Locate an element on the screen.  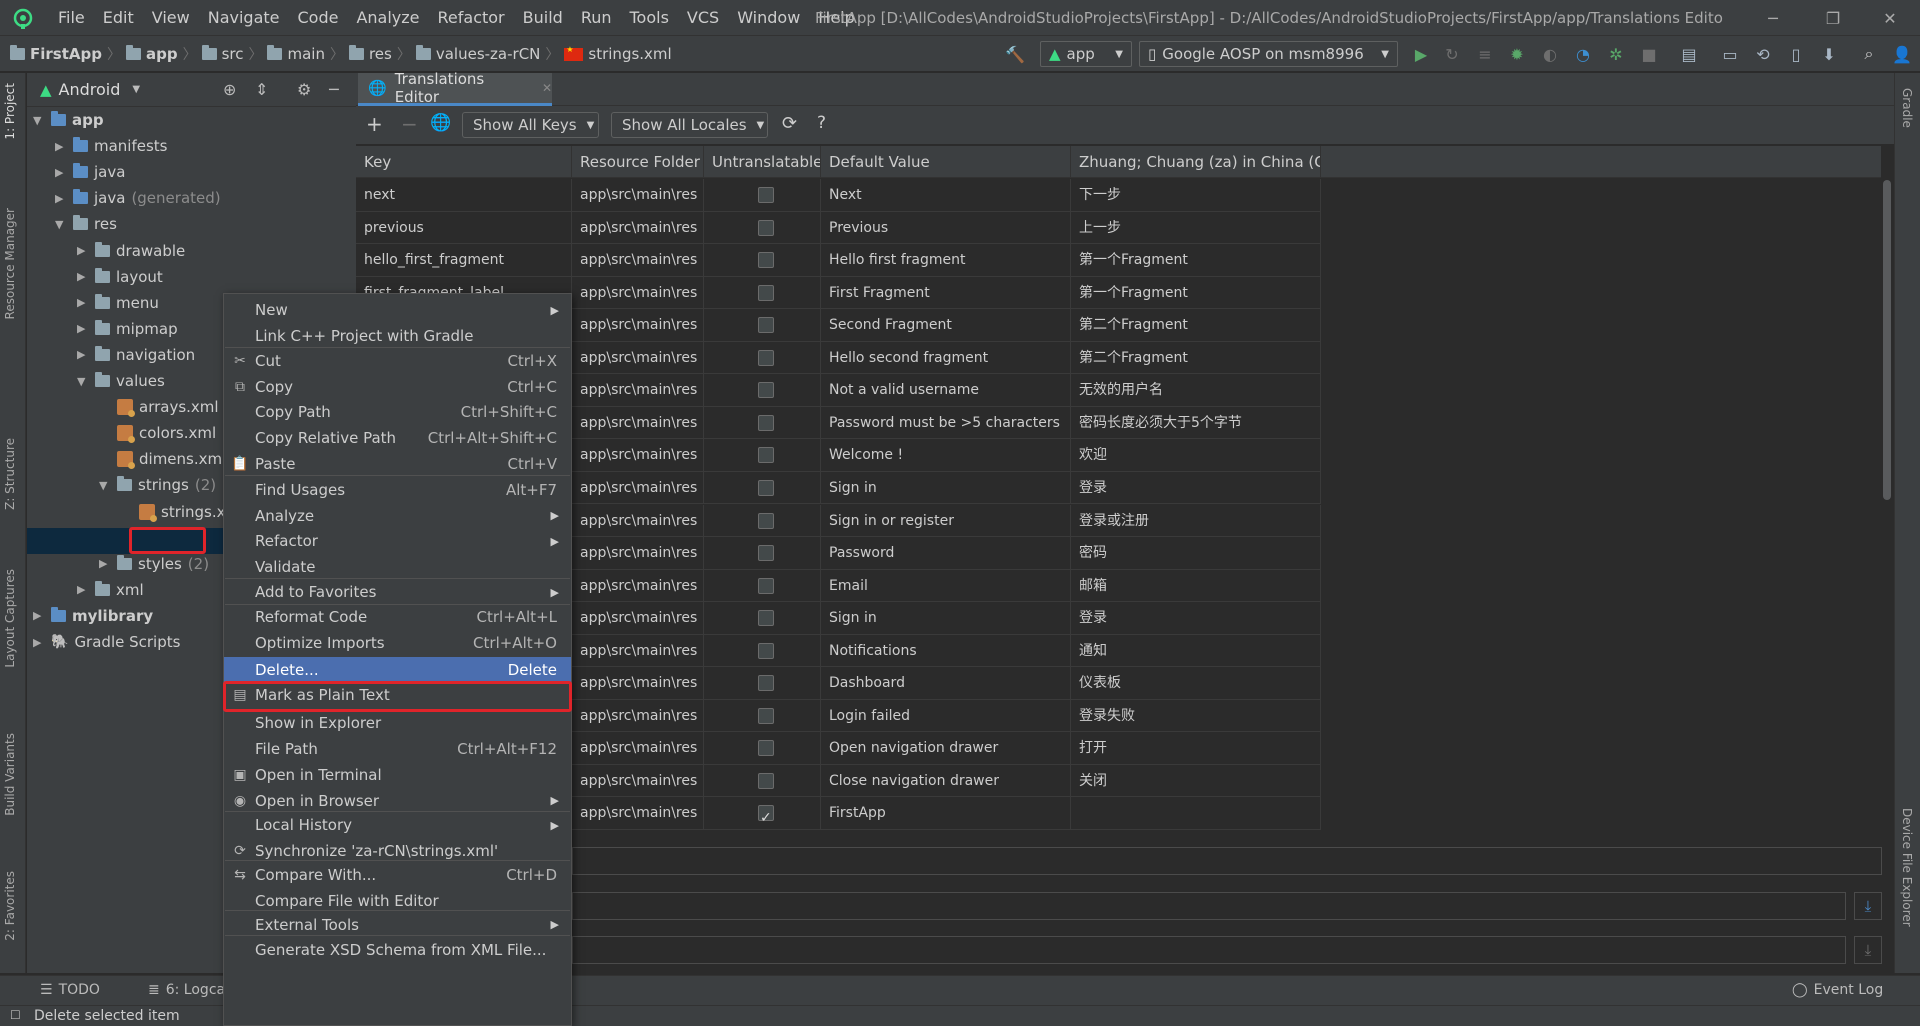
debug-icon: ✹ is located at coordinates (1517, 54).